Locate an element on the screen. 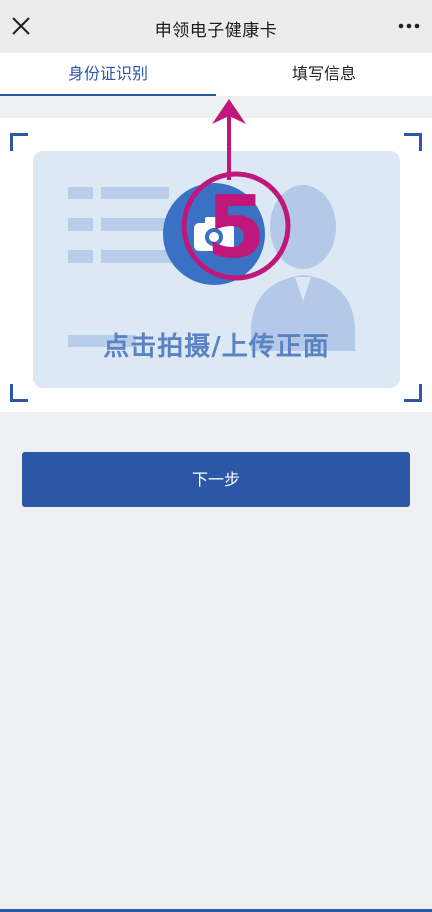 The height and width of the screenshot is (912, 432). next-step-button: 下一步 is located at coordinates (216, 479).